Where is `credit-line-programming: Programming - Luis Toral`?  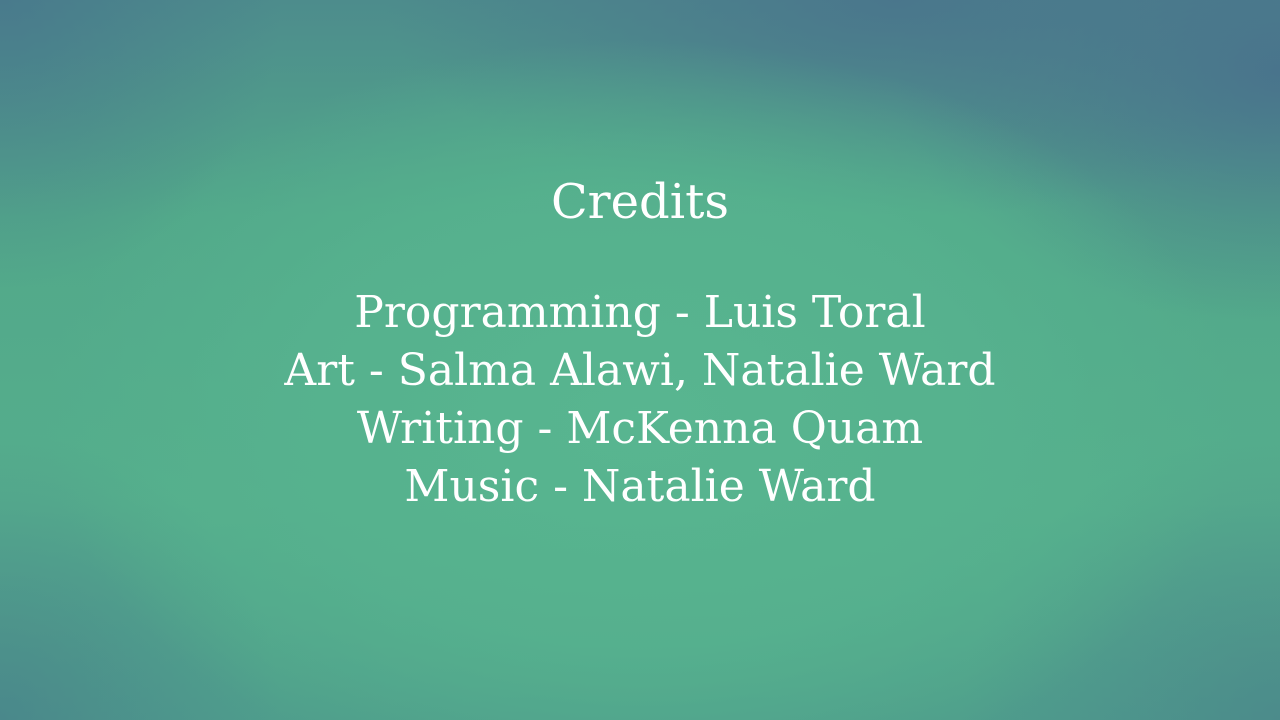
credit-line-programming: Programming - Luis Toral is located at coordinates (640, 312).